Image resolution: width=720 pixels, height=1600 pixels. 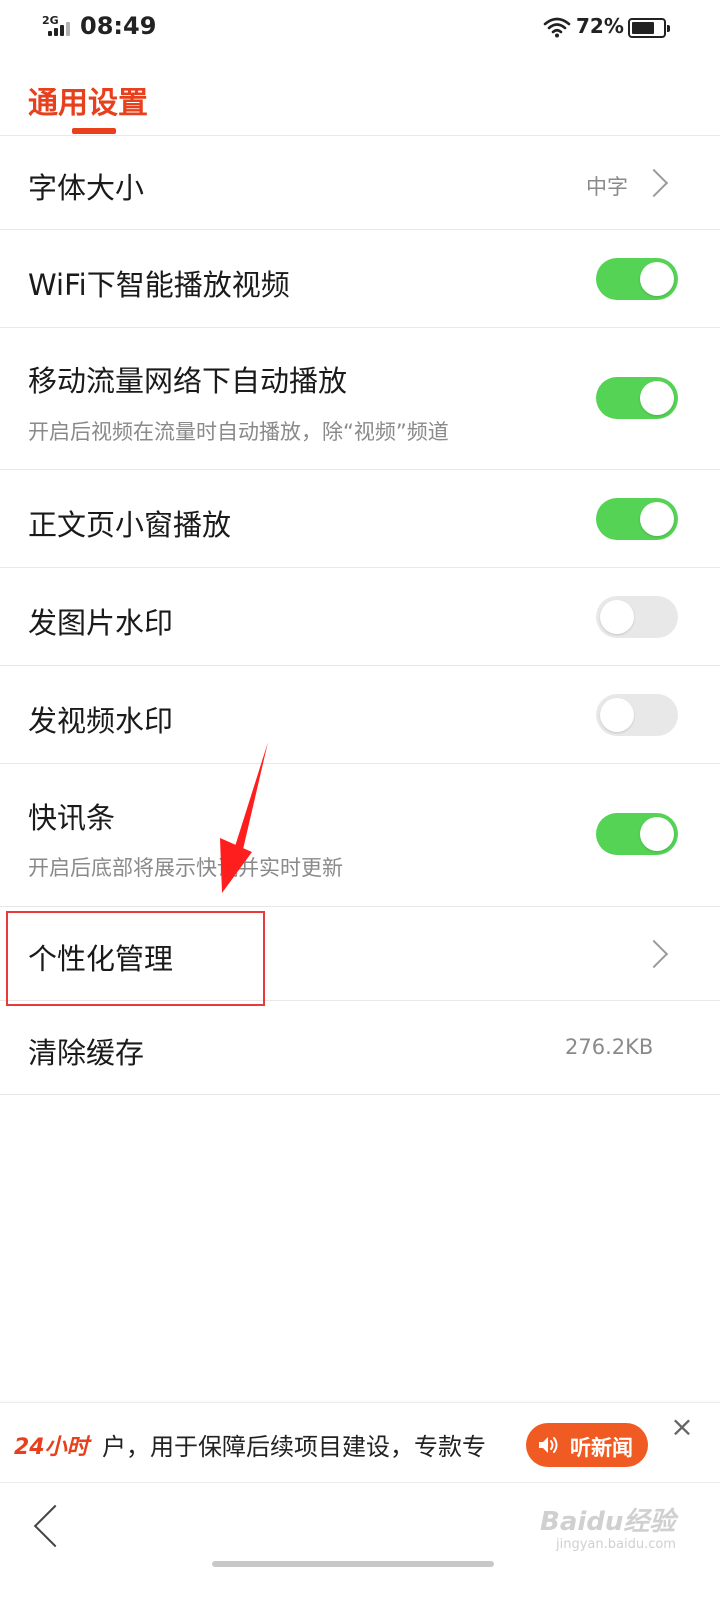 What do you see at coordinates (360, 96) in the screenshot?
I see `page-header: 通用设置` at bounding box center [360, 96].